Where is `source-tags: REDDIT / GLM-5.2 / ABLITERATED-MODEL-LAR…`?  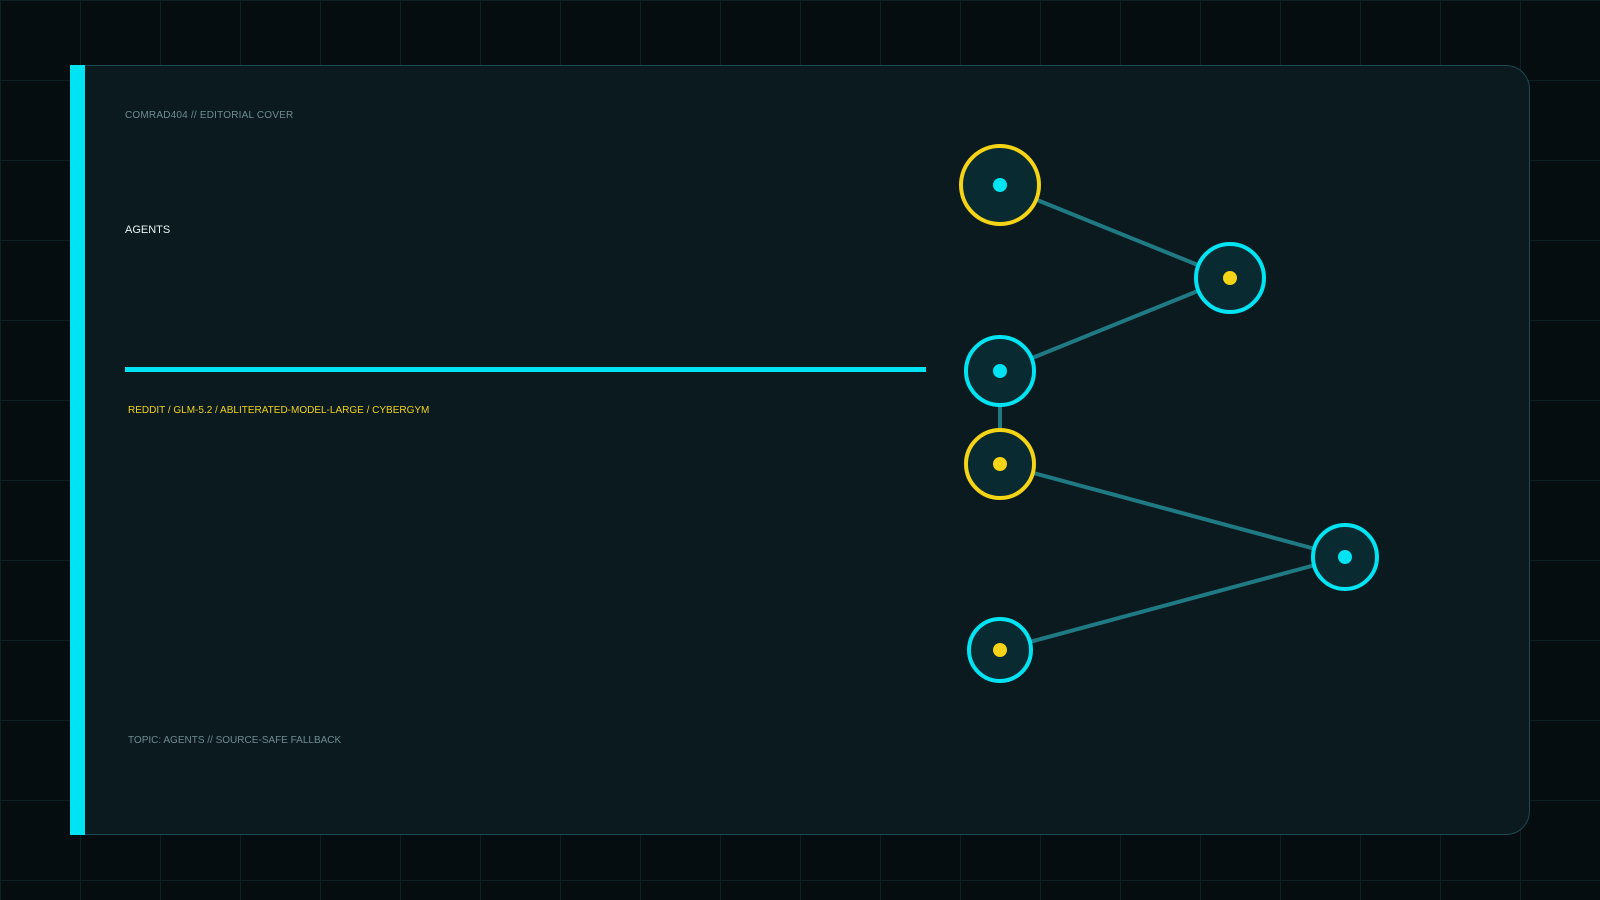 source-tags: REDDIT / GLM-5.2 / ABLITERATED-MODEL-LAR… is located at coordinates (279, 410).